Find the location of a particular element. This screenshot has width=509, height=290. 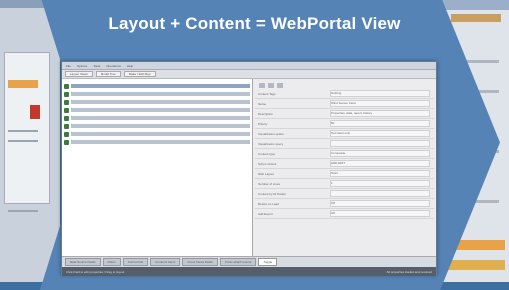

property-key: Web Layout is located at coordinates (266, 173).